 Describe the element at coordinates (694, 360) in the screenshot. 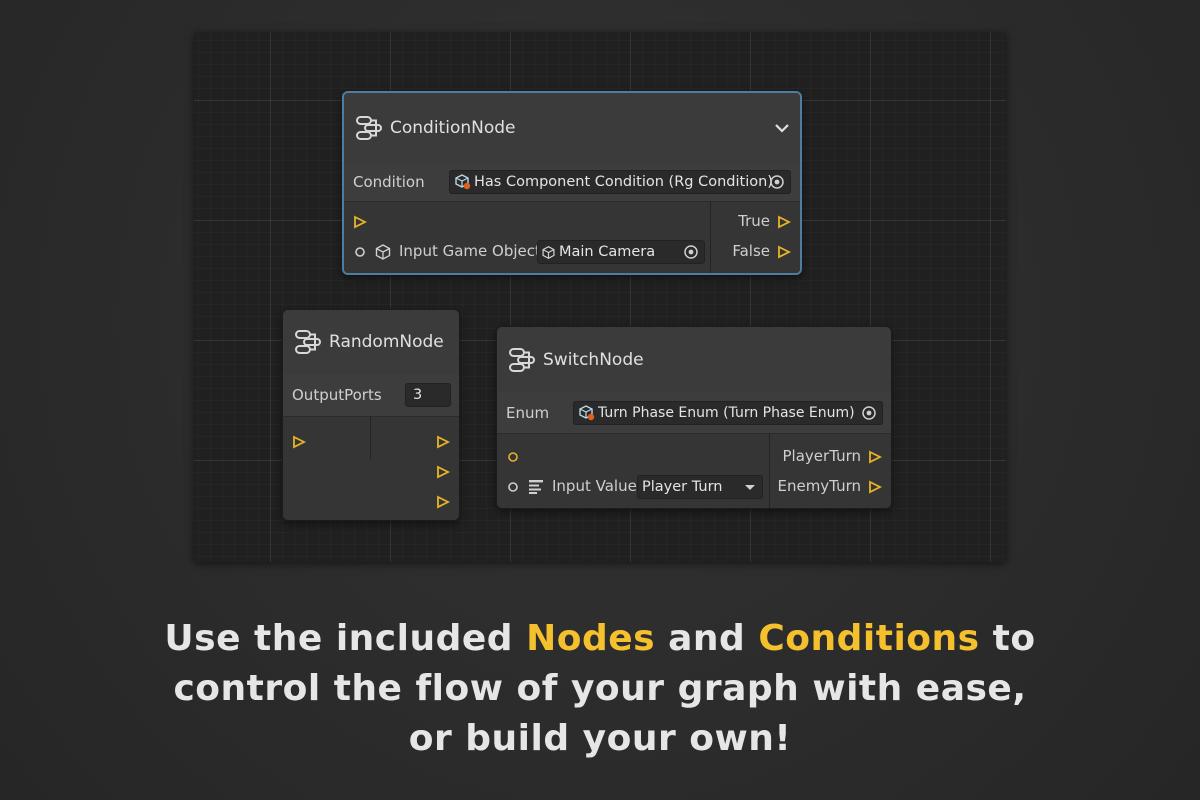

I see `switch-node-header: SwitchNode` at that location.